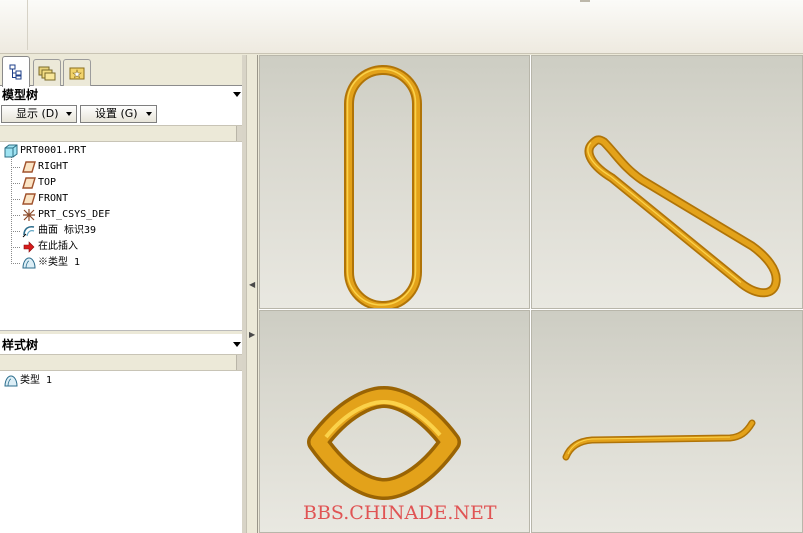  I want to click on curve-side-view, so click(659, 440).